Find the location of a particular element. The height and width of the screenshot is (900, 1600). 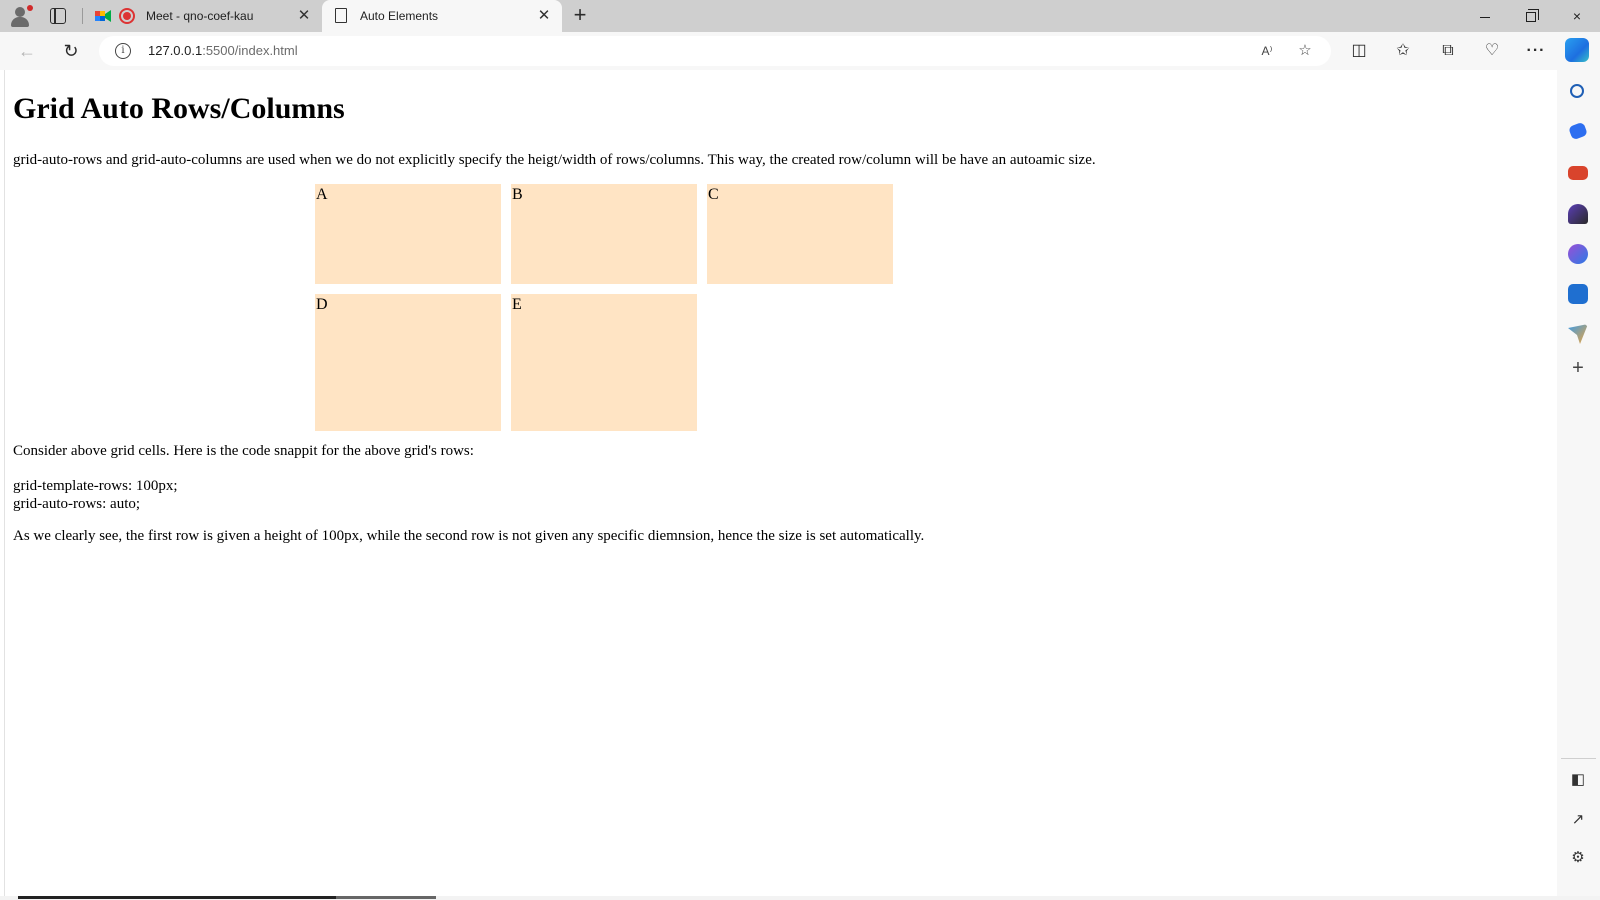

read-aloud-icon: A⁾ is located at coordinates (1267, 51).